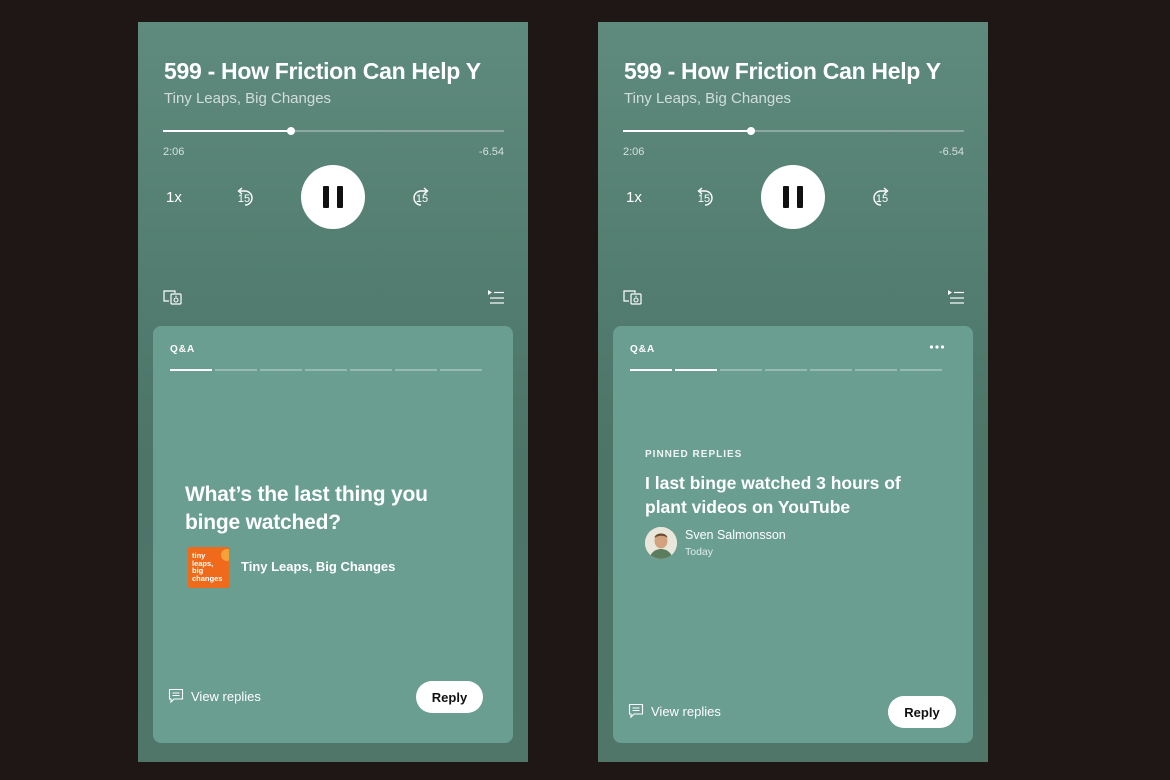 The height and width of the screenshot is (780, 1170). I want to click on qa-question: What’s the last thing you binge watched?, so click(306, 508).